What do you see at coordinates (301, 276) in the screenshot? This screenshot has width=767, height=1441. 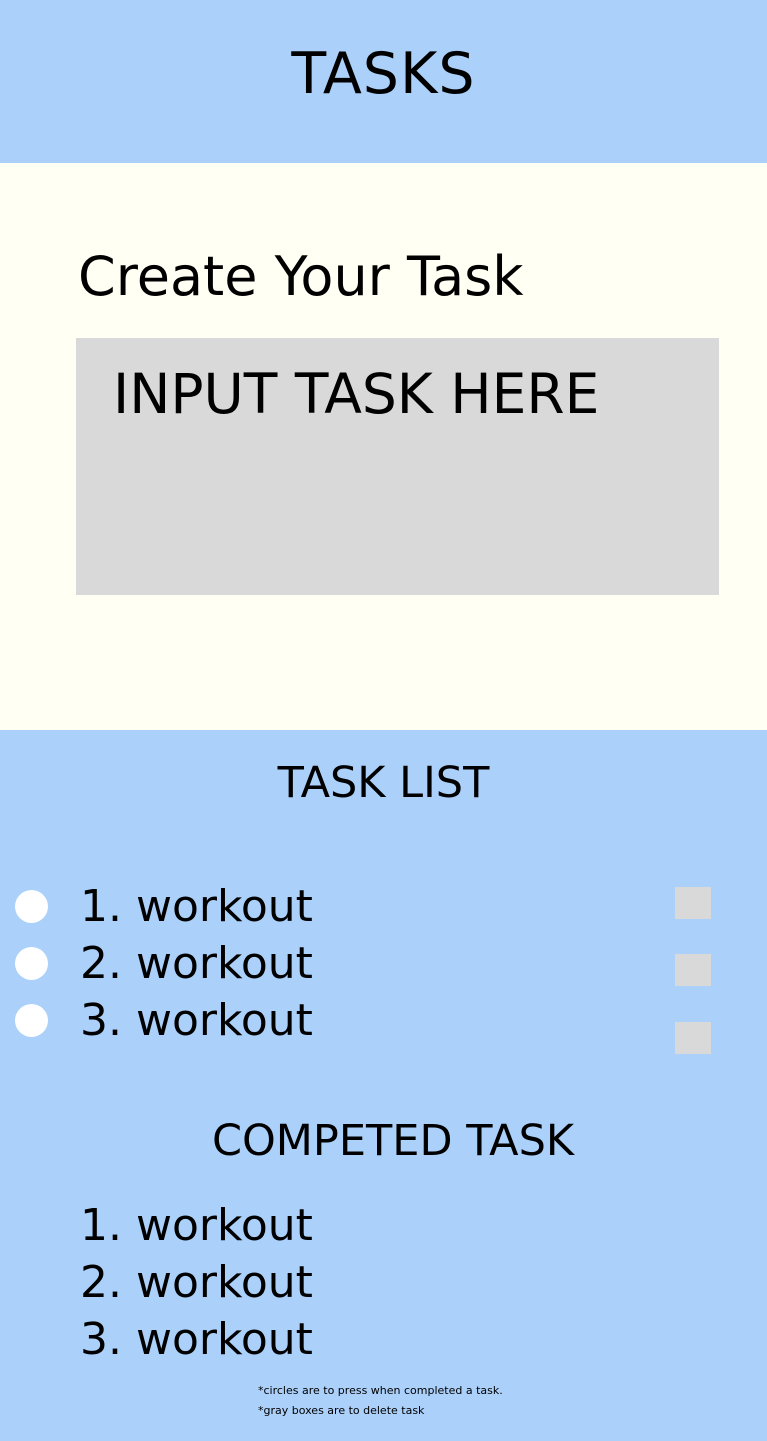 I see `create-task-title: Create Your Task` at bounding box center [301, 276].